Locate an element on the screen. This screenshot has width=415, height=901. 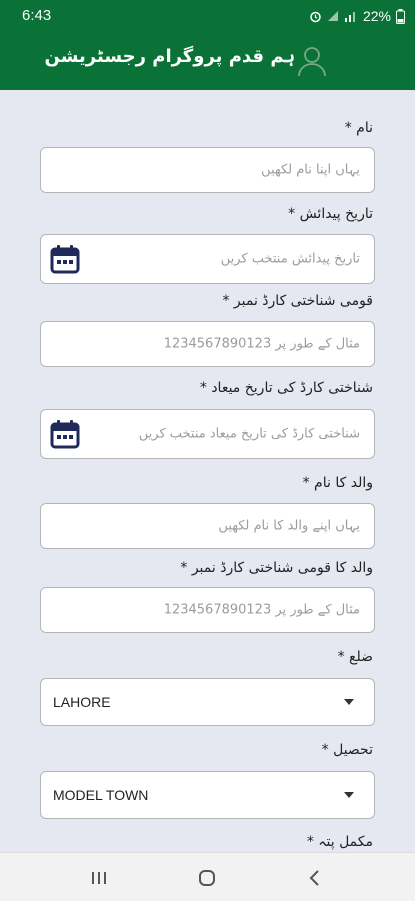
father-cnic-field: مثال کے طور پر 1234567890123 is located at coordinates (207, 610).